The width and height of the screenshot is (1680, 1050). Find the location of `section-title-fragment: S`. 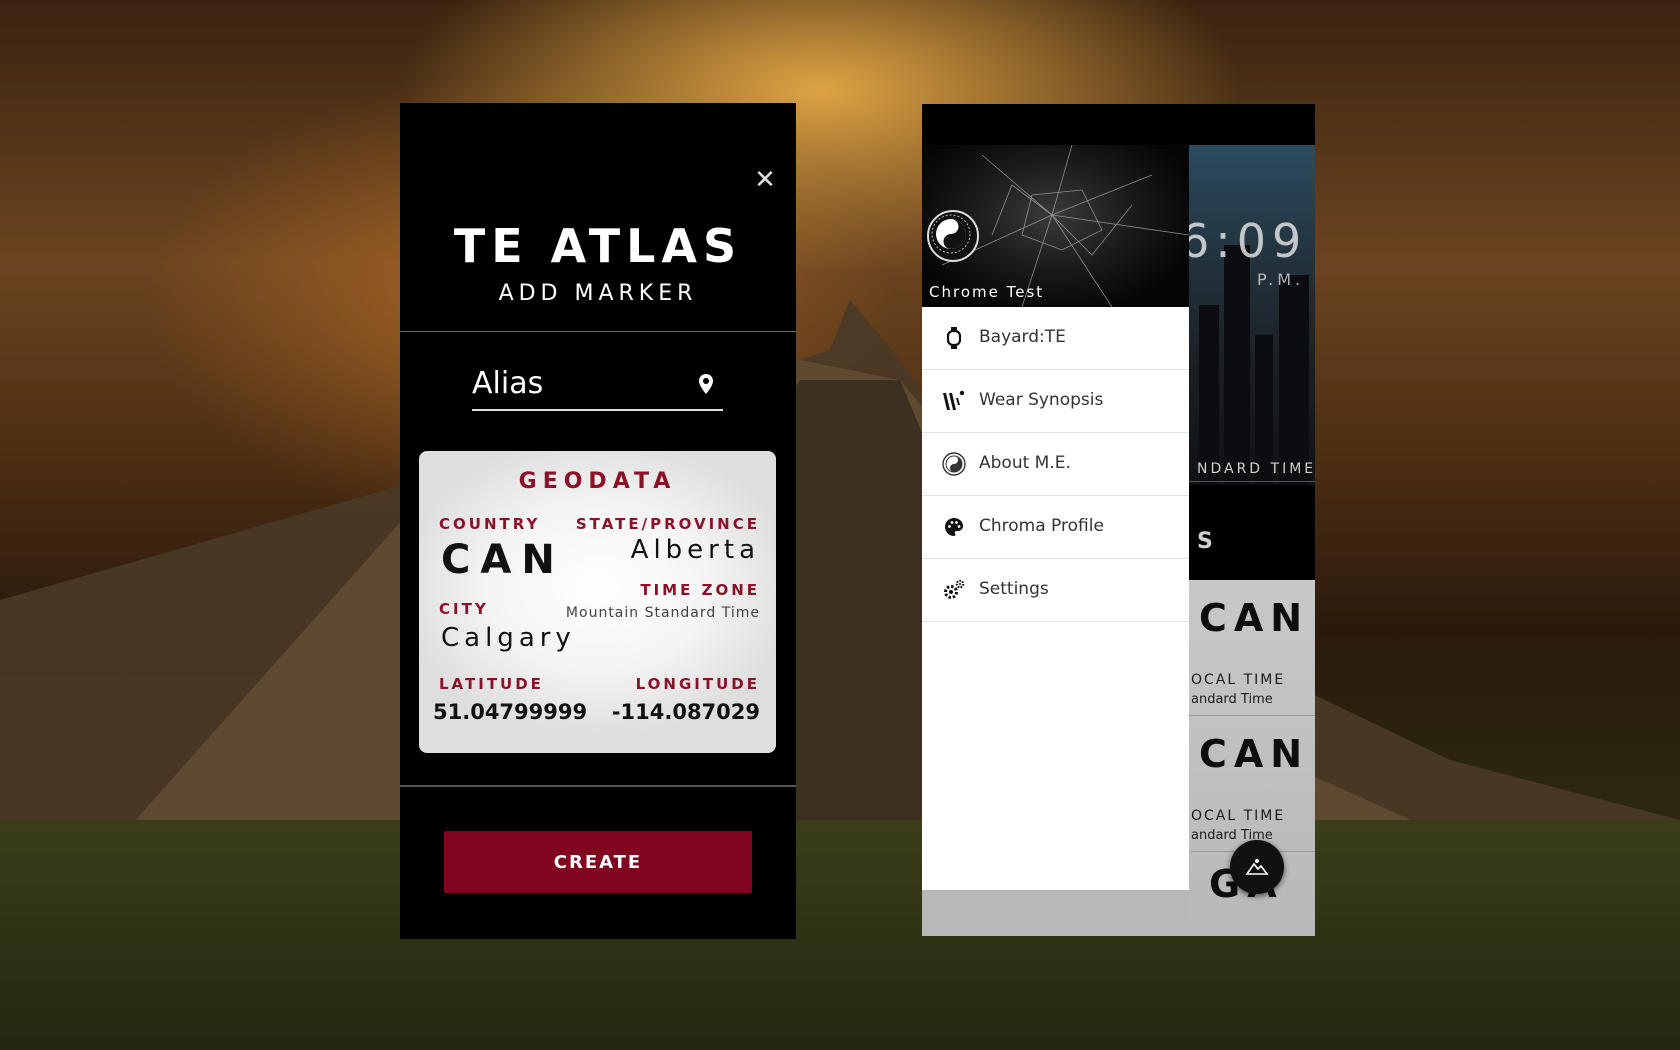

section-title-fragment: S is located at coordinates (1207, 541).